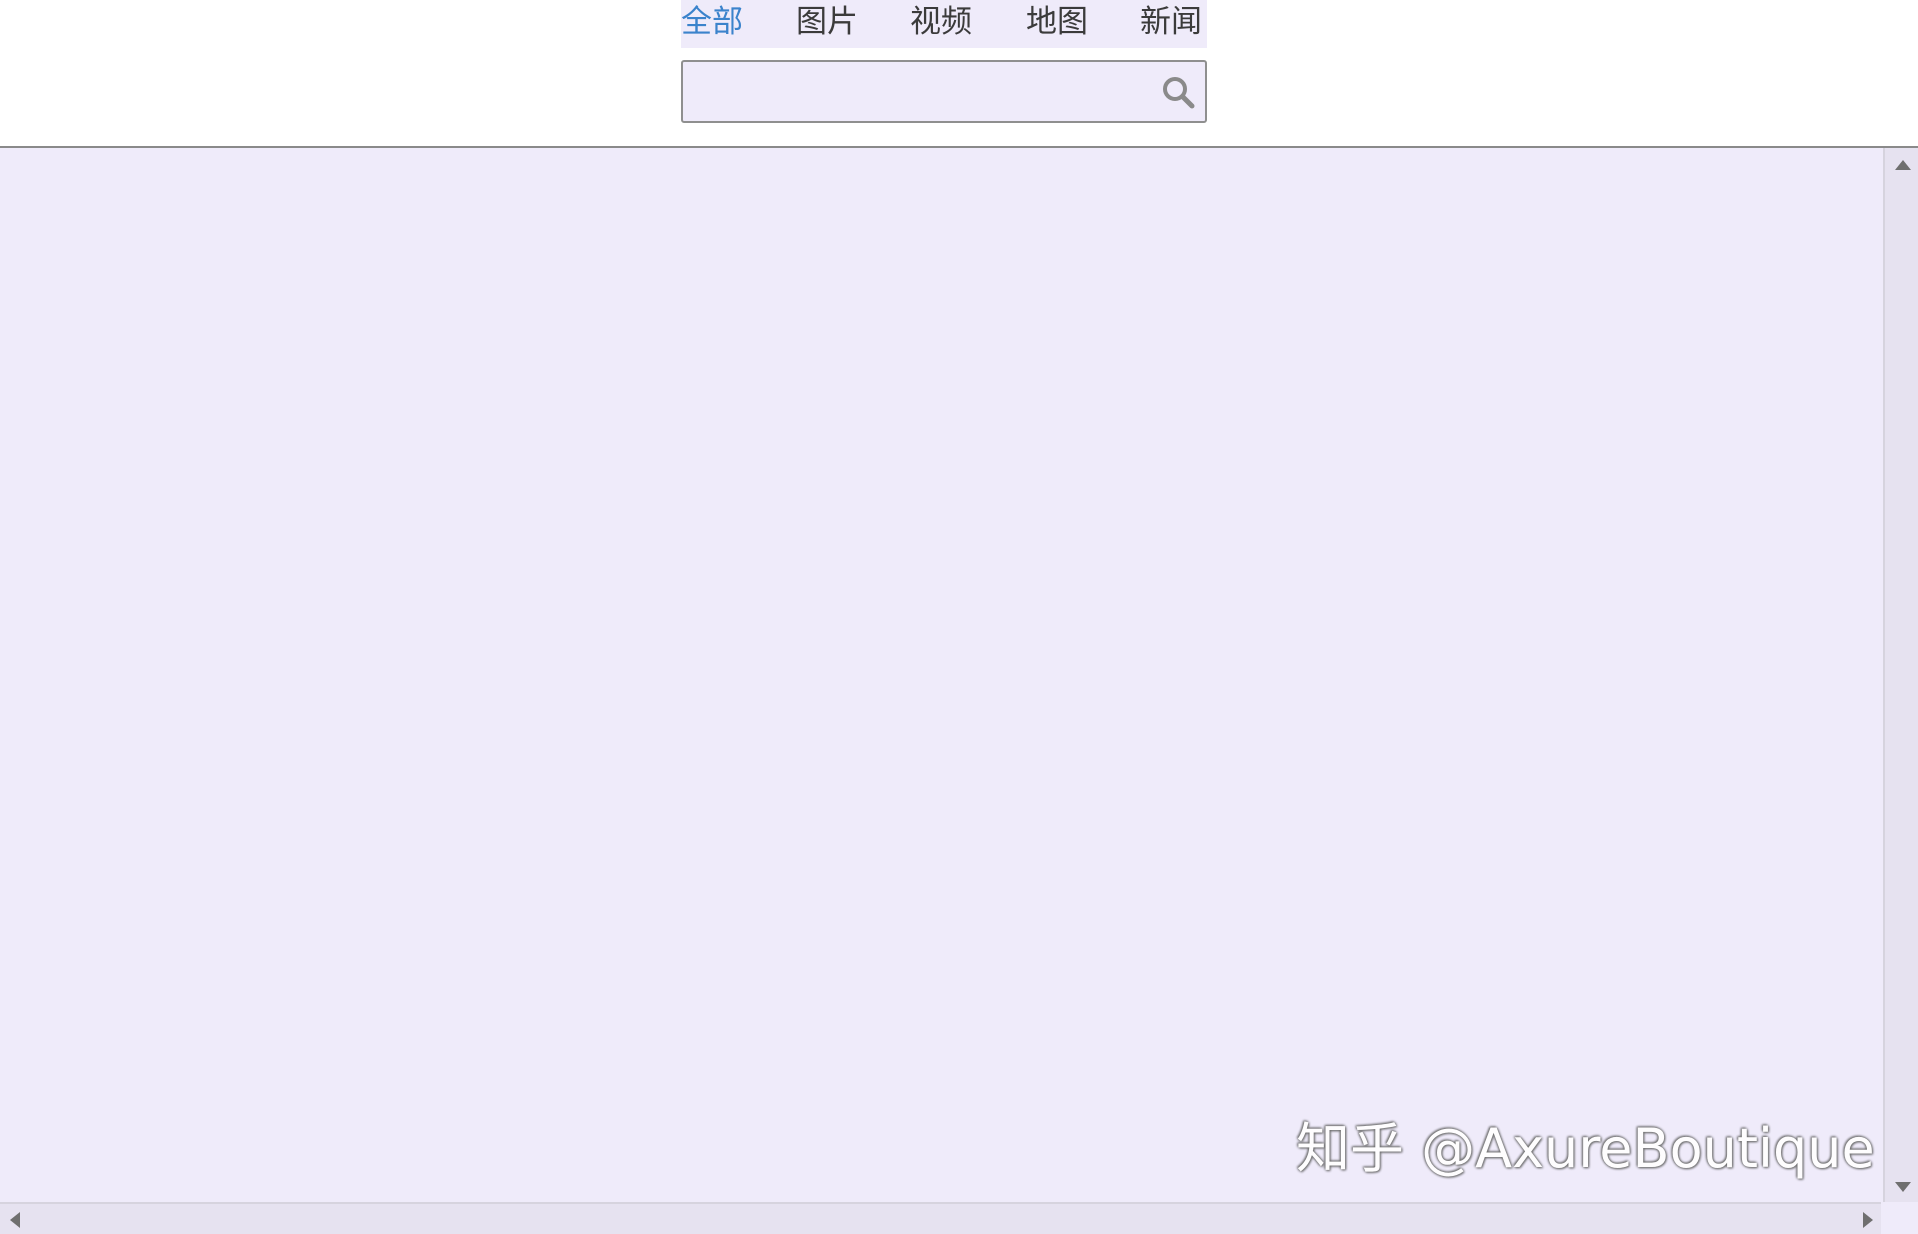  I want to click on search-input, so click(918, 92).